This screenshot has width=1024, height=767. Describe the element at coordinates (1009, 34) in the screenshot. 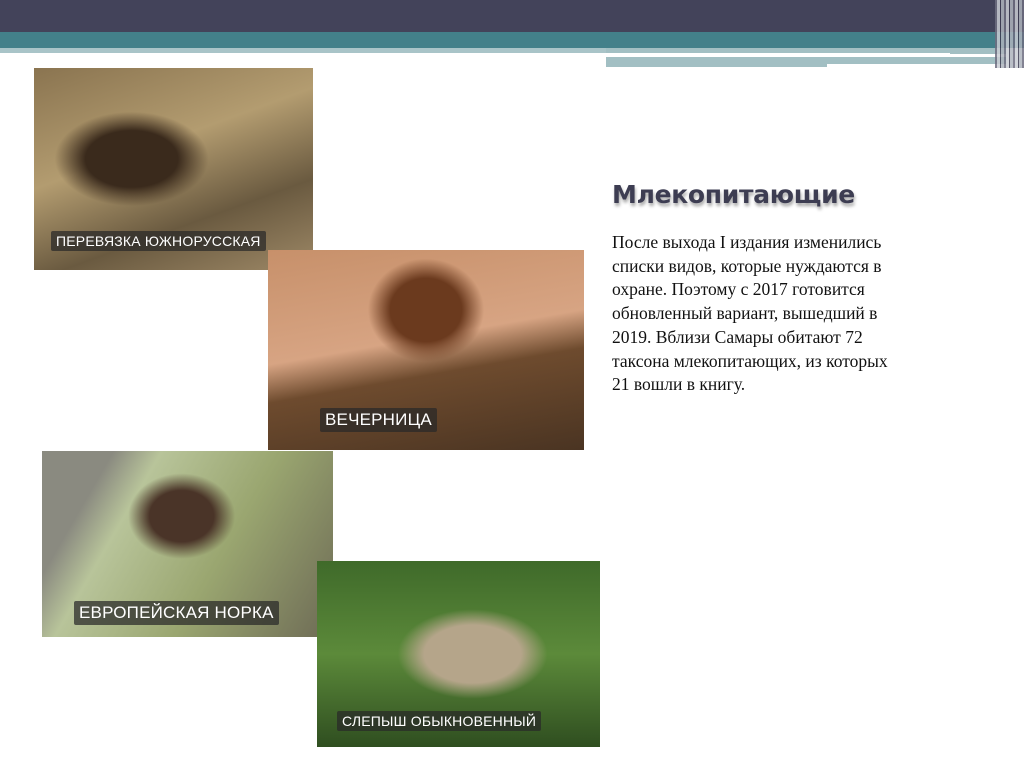

I see `header-stripes` at that location.